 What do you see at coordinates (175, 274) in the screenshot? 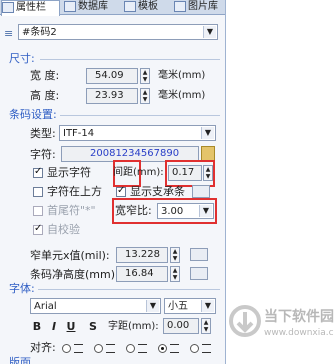
I see `quiet-zone-stepper: ▲ ▼` at bounding box center [175, 274].